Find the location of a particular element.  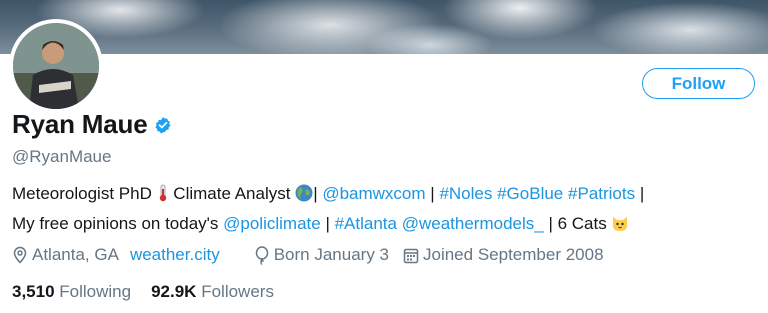

following-stat: 3,510 Following is located at coordinates (71, 292).